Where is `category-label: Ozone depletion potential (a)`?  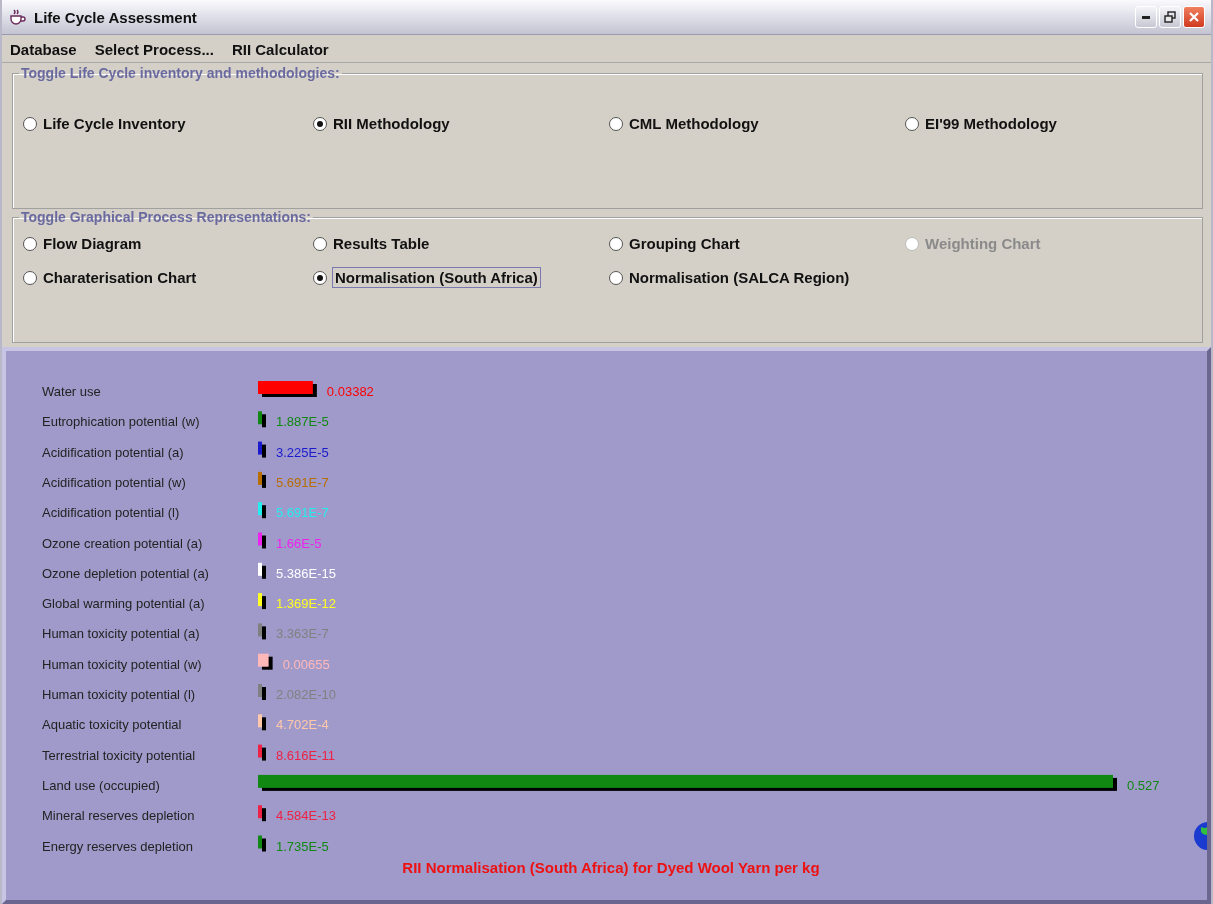
category-label: Ozone depletion potential (a) is located at coordinates (125, 573).